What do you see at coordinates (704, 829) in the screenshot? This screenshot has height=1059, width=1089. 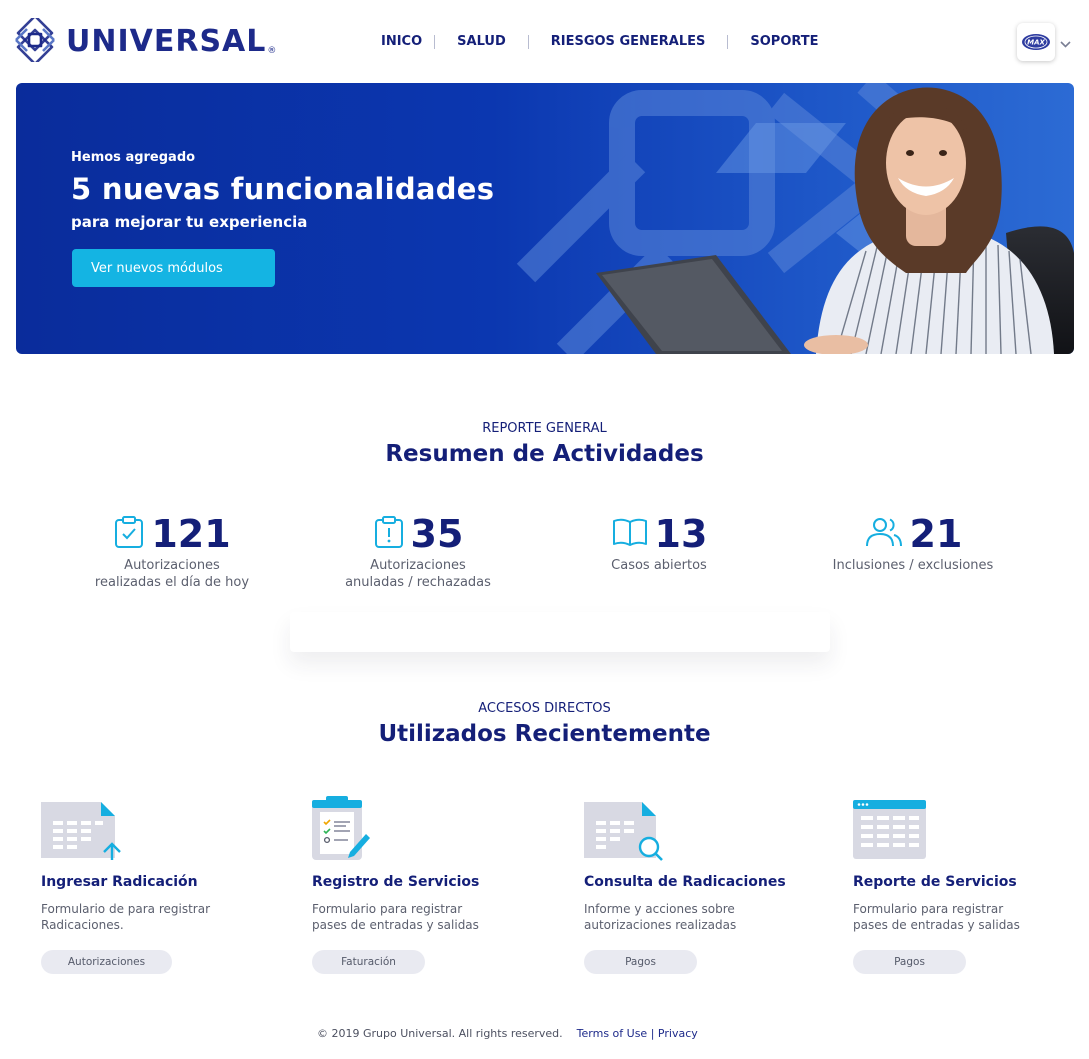 I see `document-search-icon` at bounding box center [704, 829].